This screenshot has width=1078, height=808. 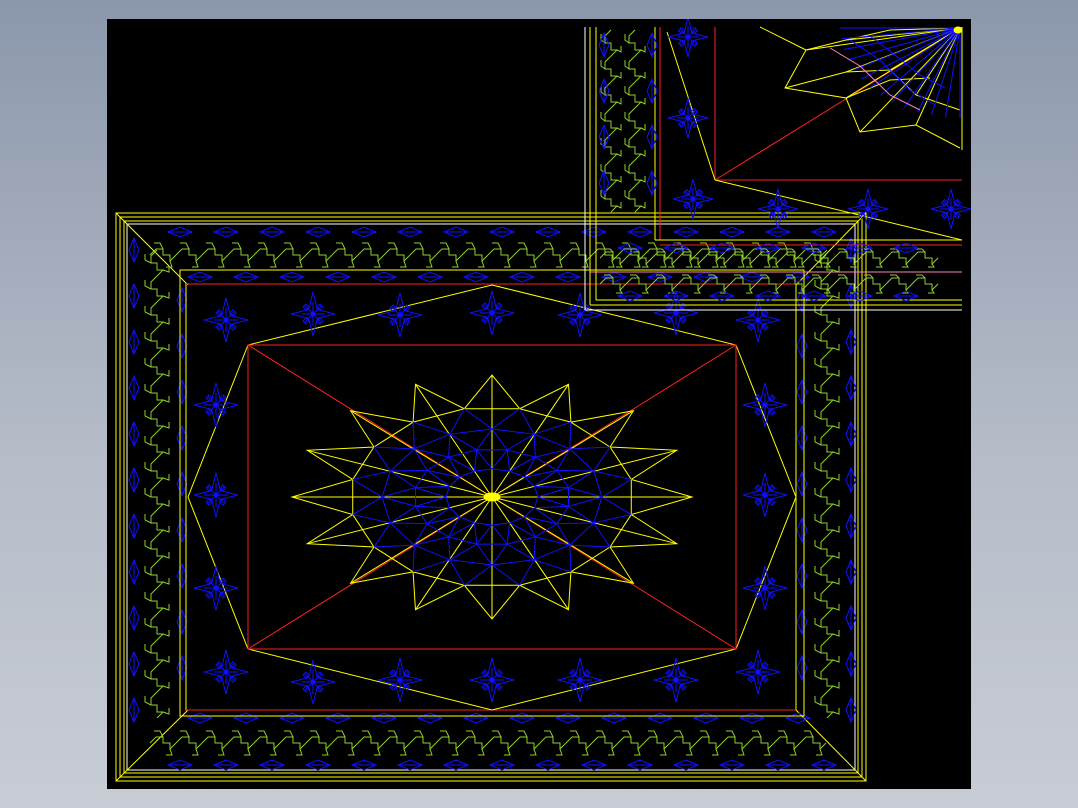 What do you see at coordinates (635, 121) in the screenshot?
I see `fret-band` at bounding box center [635, 121].